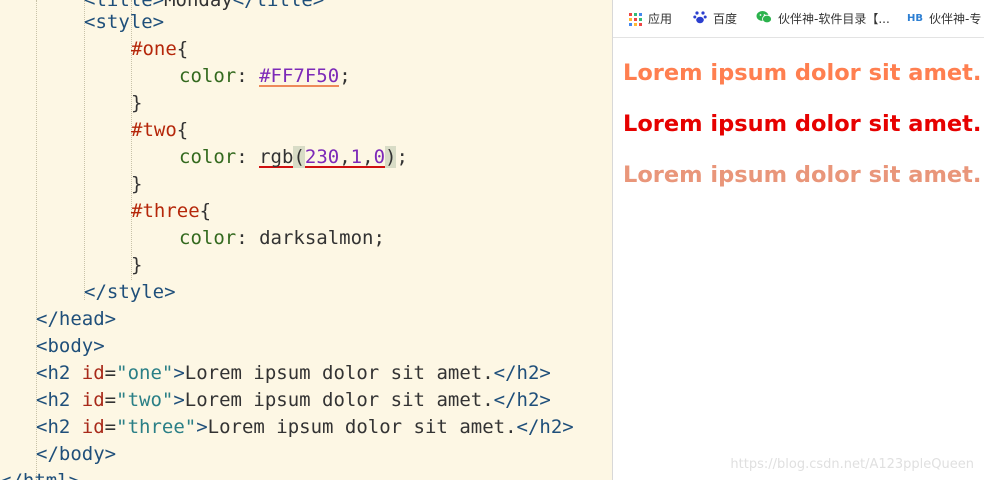 This screenshot has width=984, height=480. What do you see at coordinates (764, 19) in the screenshot?
I see `wechat-icon` at bounding box center [764, 19].